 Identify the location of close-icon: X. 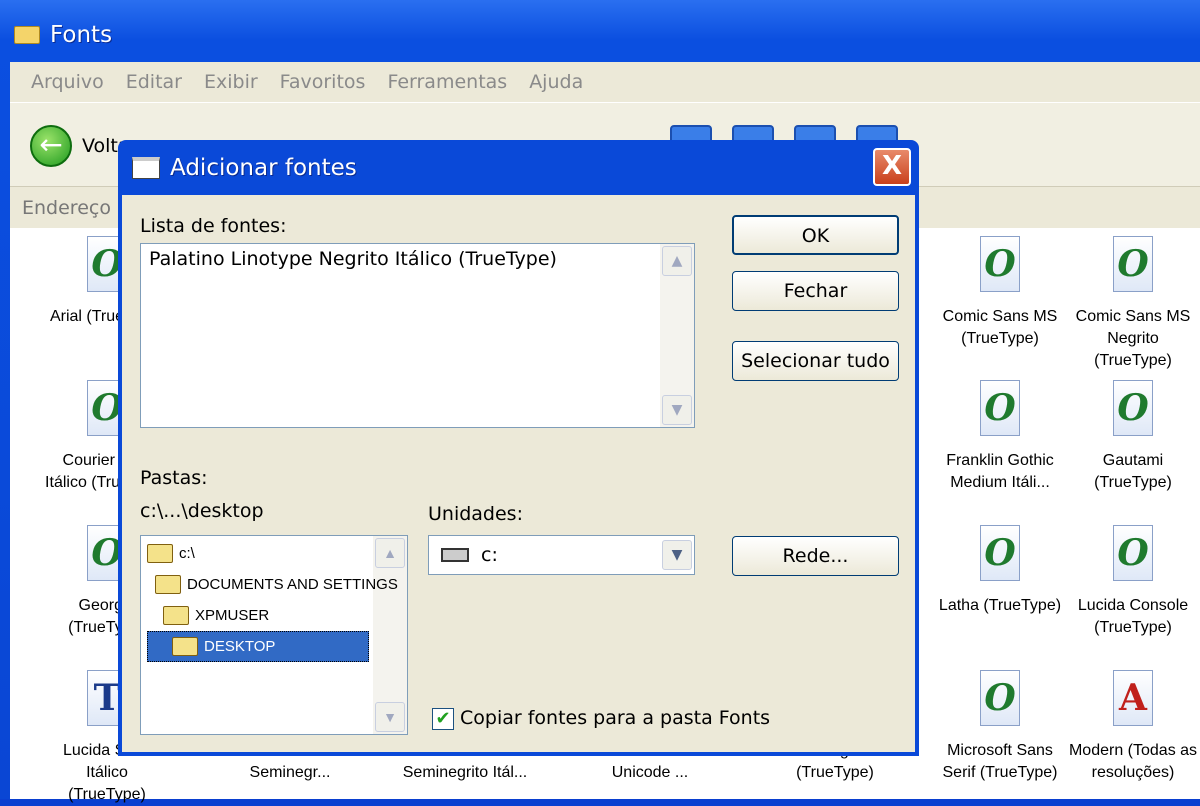
(892, 167).